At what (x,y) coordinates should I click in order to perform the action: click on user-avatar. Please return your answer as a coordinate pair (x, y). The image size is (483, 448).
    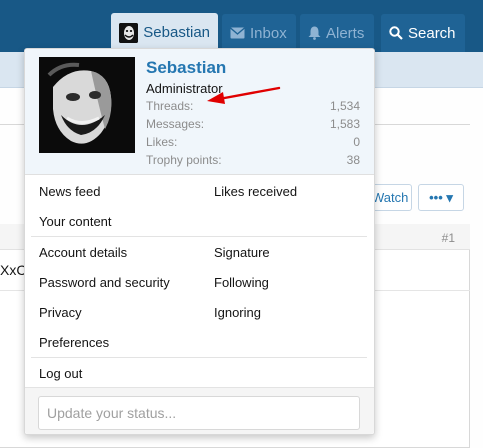
    Looking at the image, I should click on (87, 105).